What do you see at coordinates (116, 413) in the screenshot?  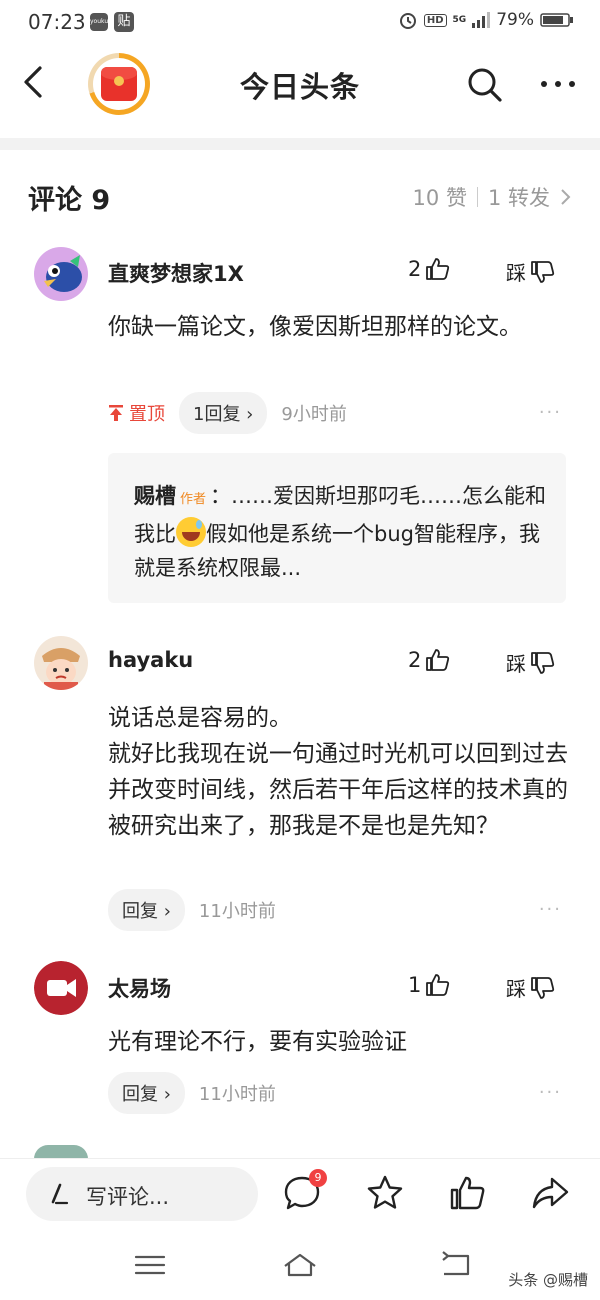 I see `pin-top-icon` at bounding box center [116, 413].